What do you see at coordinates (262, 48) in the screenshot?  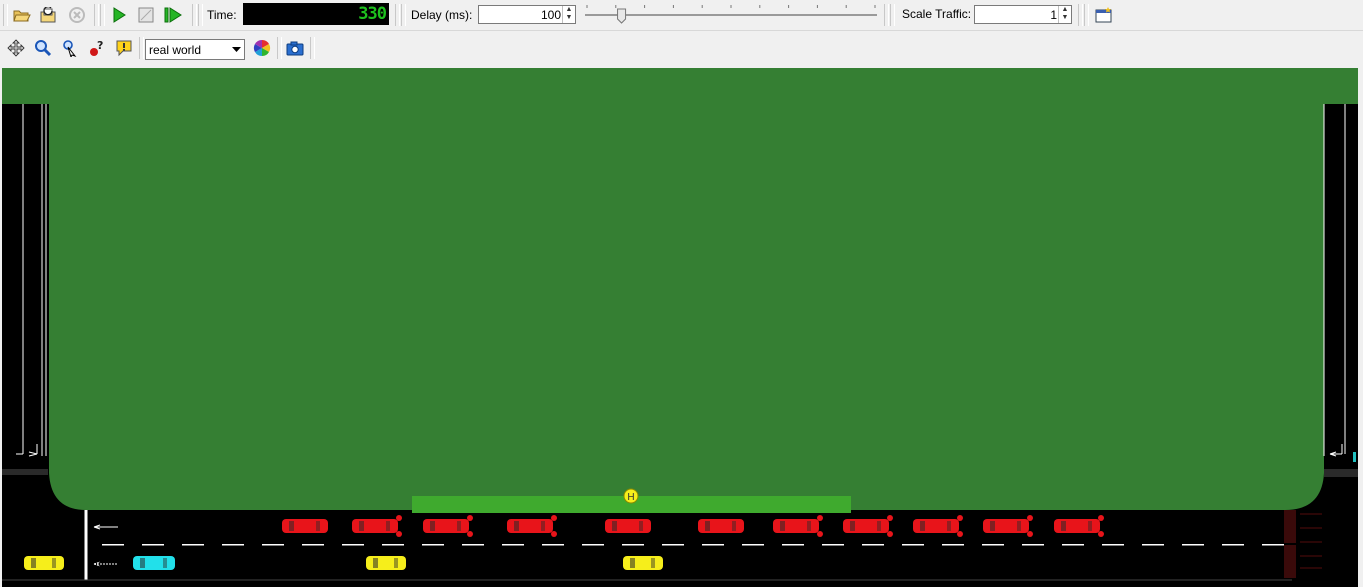 I see `color-wheel-icon` at bounding box center [262, 48].